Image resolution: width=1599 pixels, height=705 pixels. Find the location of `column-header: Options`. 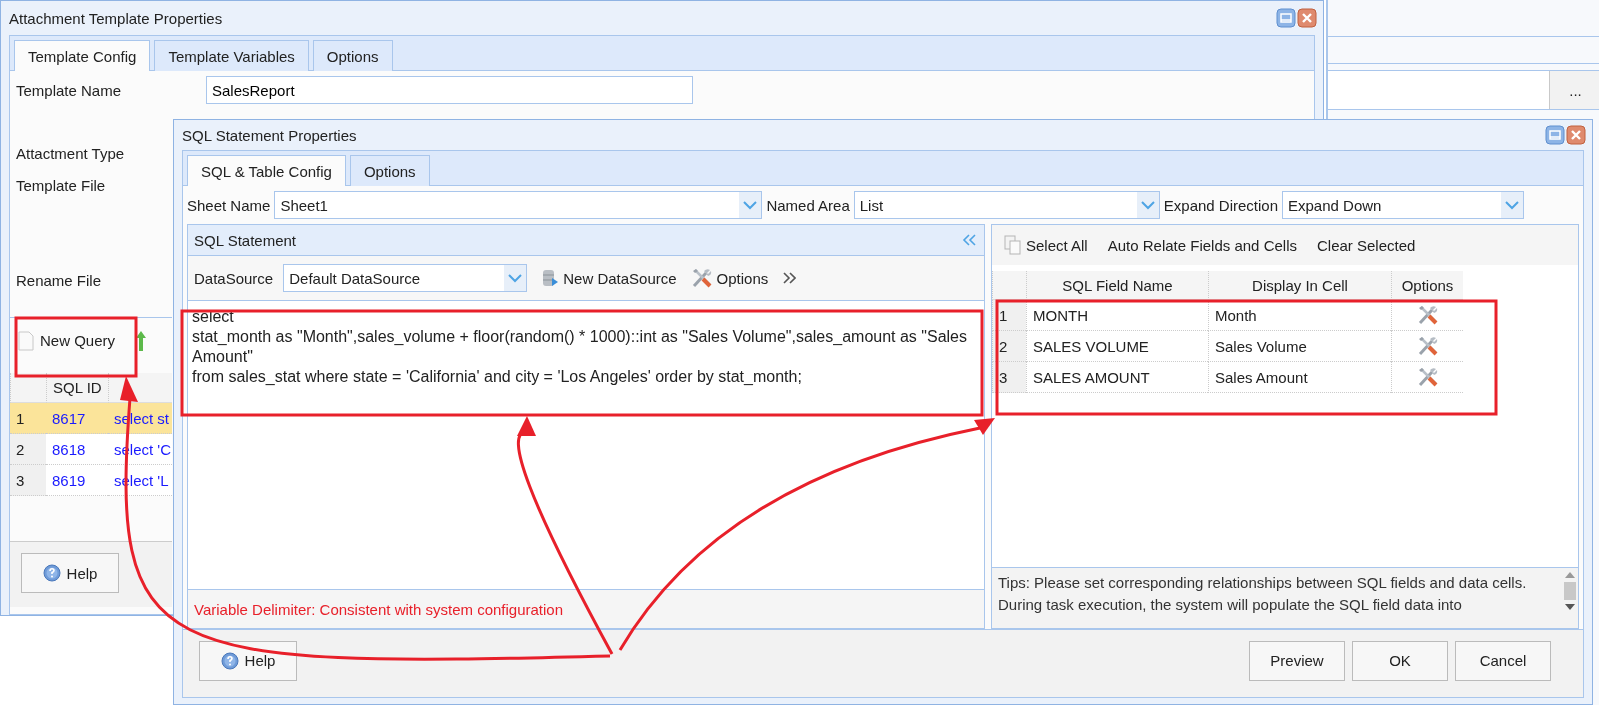

column-header: Options is located at coordinates (1427, 285).